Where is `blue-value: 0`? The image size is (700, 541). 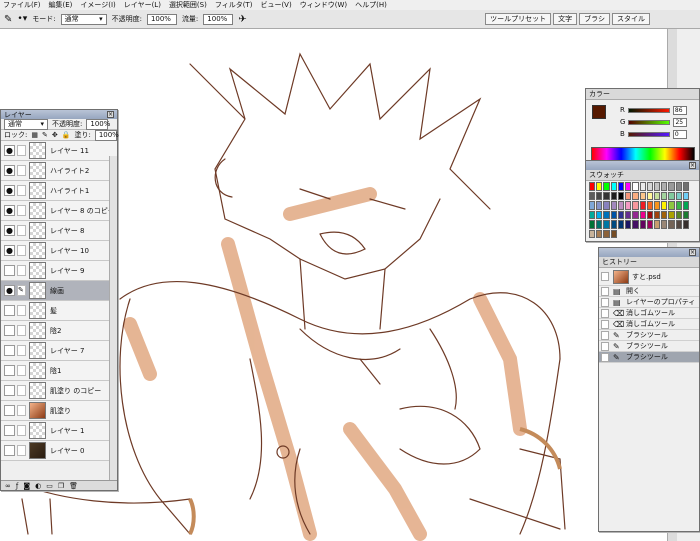
blue-value: 0 is located at coordinates (679, 134).